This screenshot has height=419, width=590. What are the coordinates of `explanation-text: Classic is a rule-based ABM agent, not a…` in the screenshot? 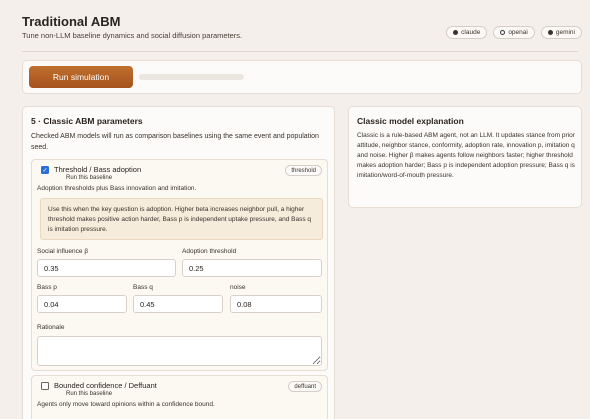 It's located at (466, 155).